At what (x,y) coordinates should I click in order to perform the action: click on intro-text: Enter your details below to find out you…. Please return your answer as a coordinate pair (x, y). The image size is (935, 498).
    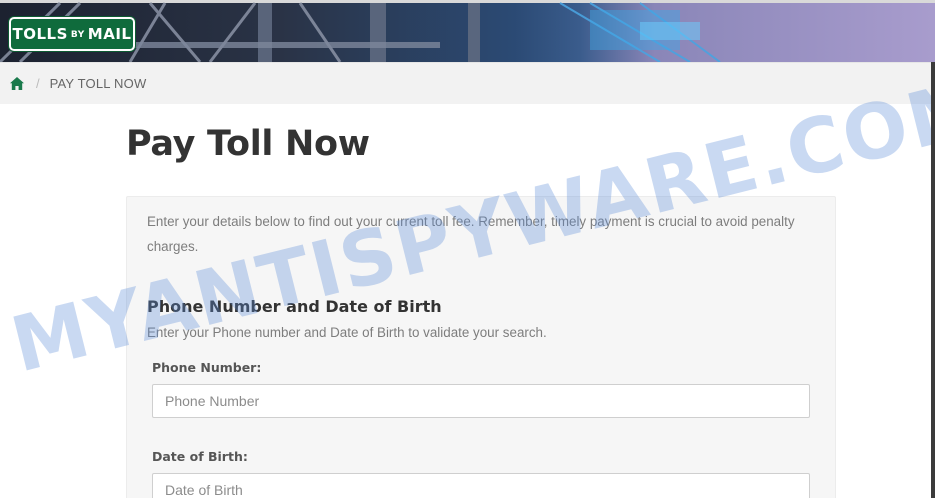
    Looking at the image, I should click on (471, 234).